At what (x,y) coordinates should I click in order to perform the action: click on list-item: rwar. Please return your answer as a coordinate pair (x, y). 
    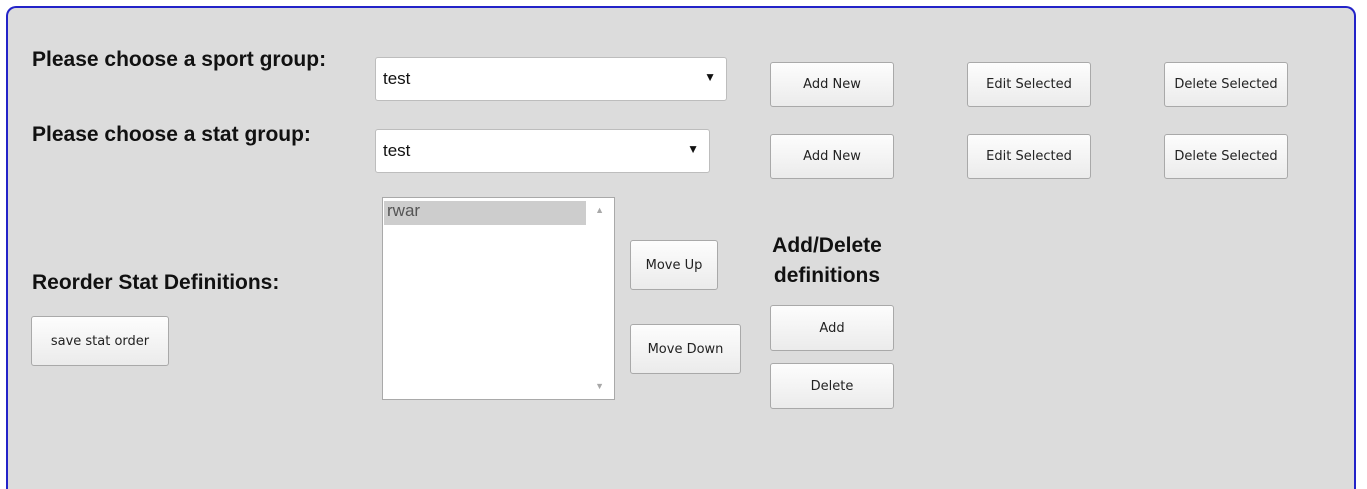
    Looking at the image, I should click on (485, 213).